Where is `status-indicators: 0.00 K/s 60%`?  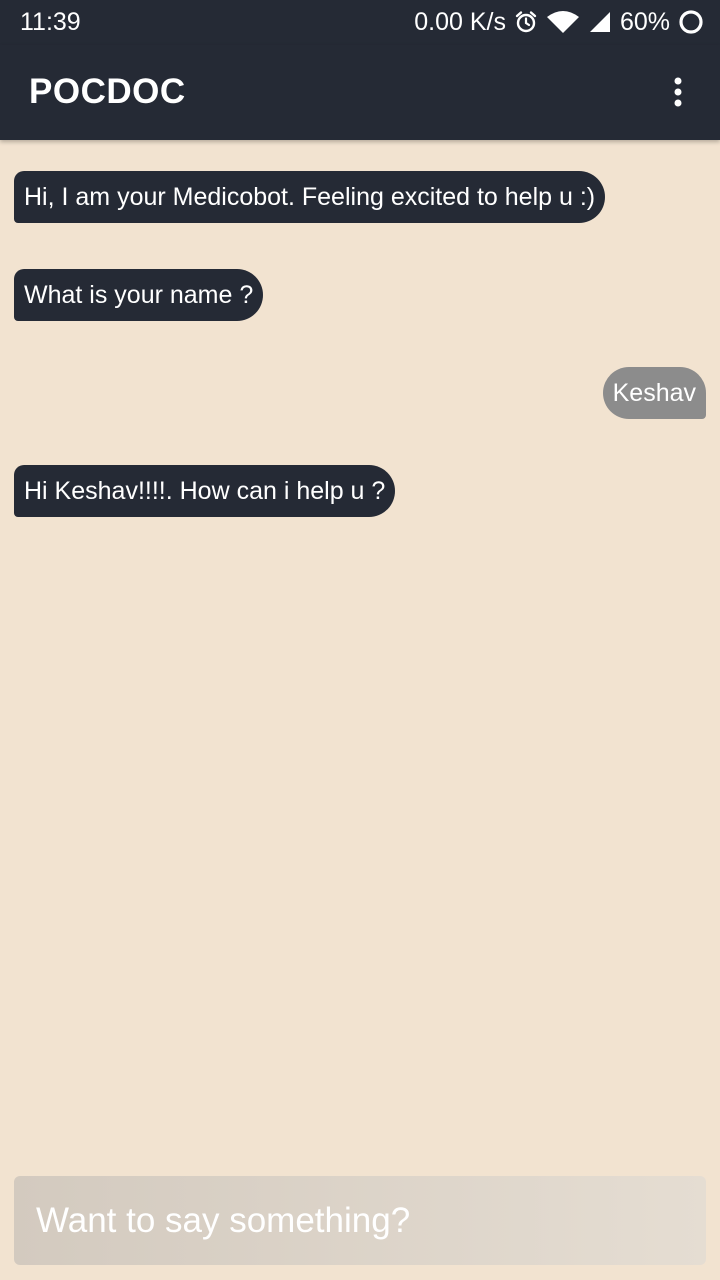
status-indicators: 0.00 K/s 60% is located at coordinates (555, 22).